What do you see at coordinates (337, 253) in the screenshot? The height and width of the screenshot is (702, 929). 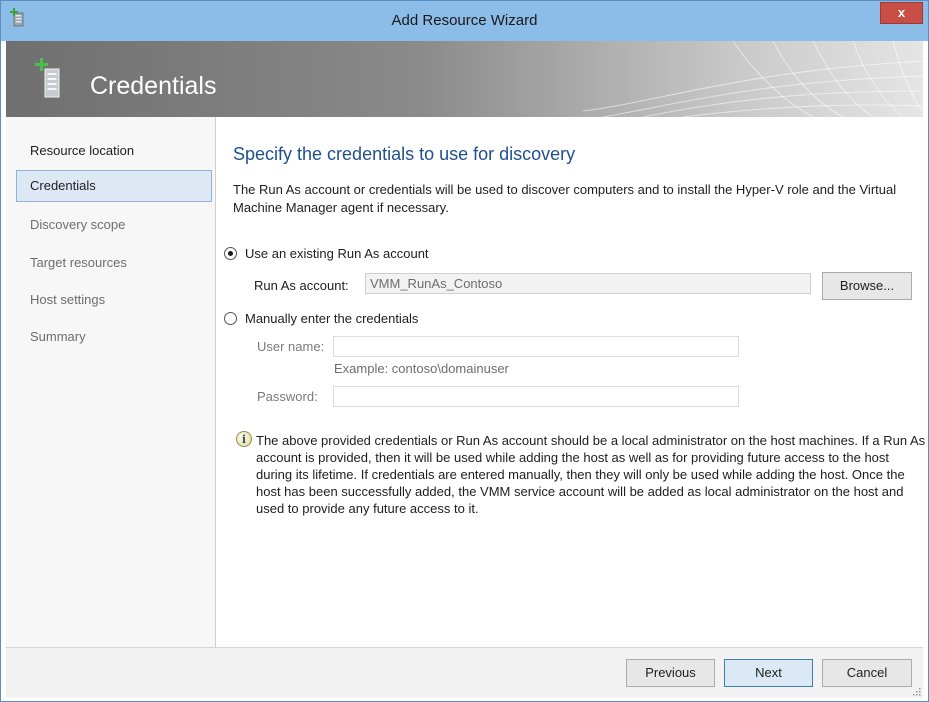 I see `use-existing-runas-label: Use an existing Run As account` at bounding box center [337, 253].